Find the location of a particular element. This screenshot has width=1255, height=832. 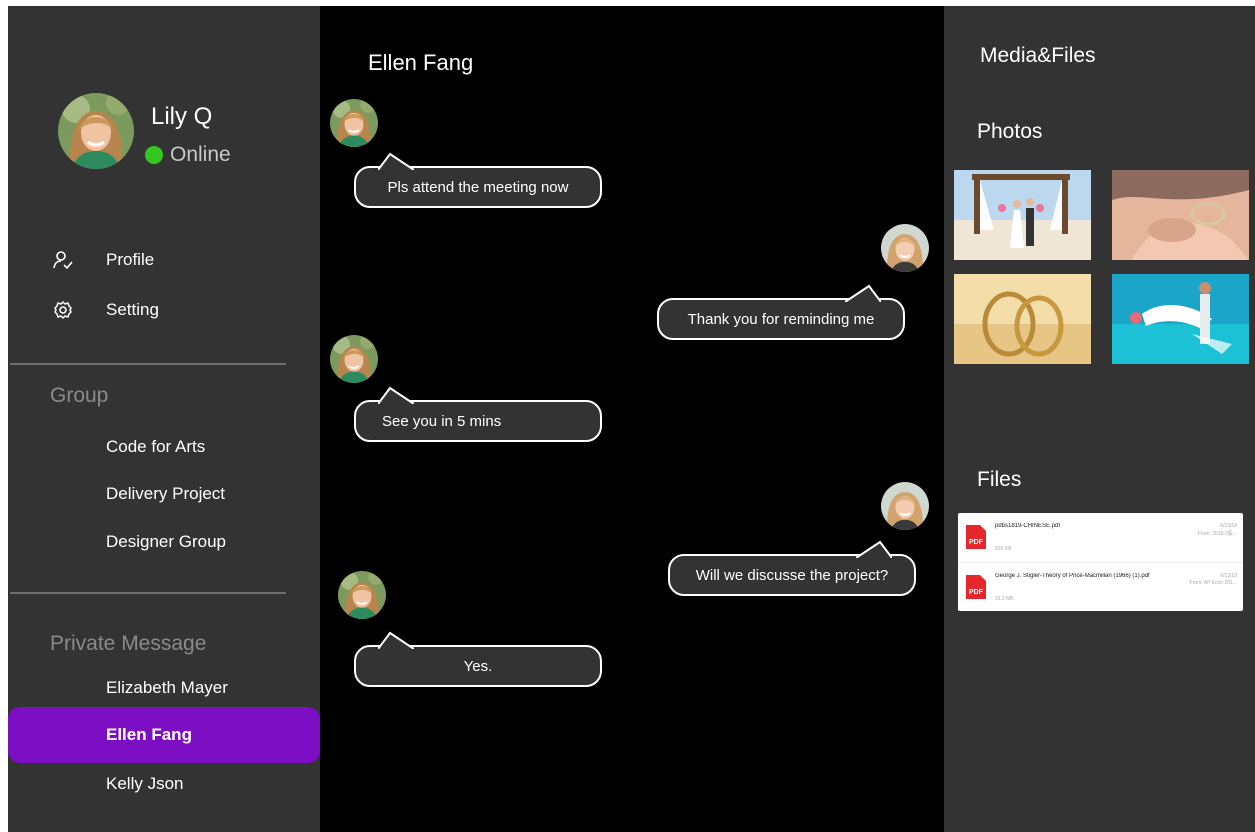

nav-setting: Setting is located at coordinates (105, 310).